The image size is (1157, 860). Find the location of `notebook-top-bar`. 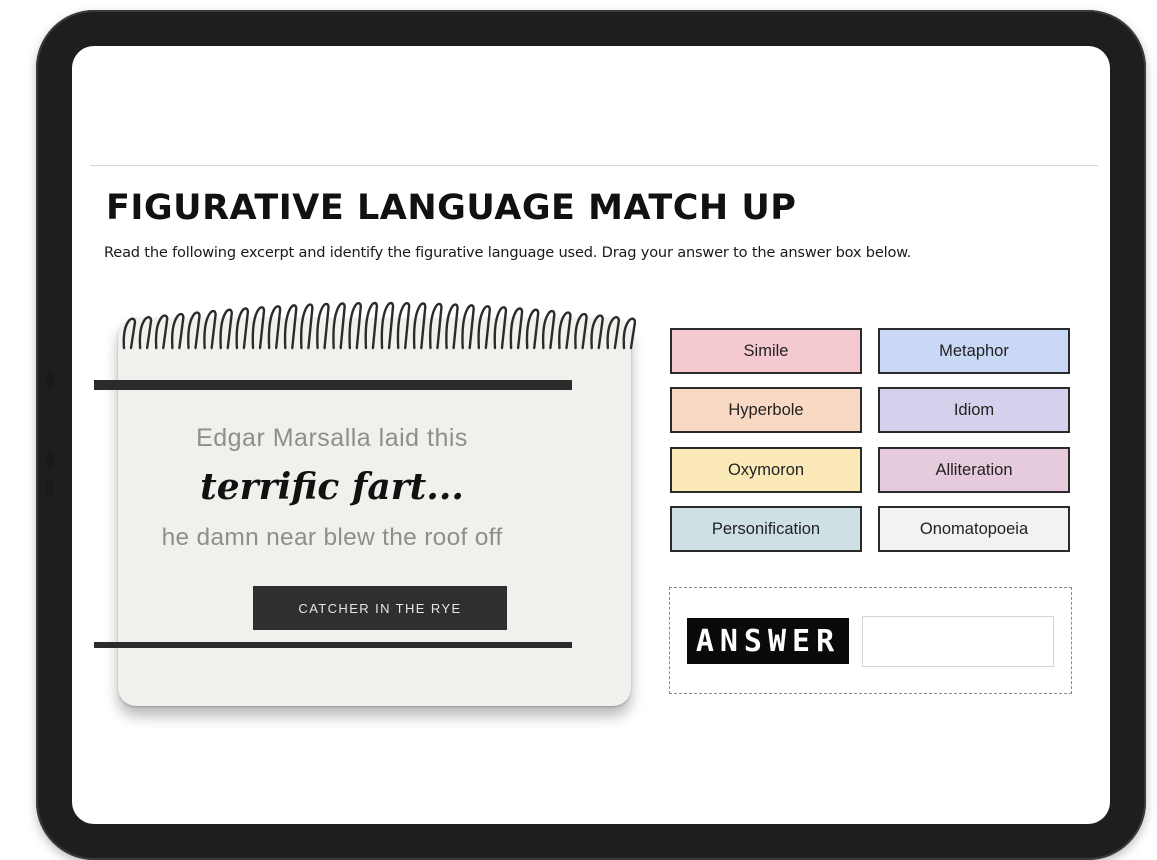

notebook-top-bar is located at coordinates (333, 385).